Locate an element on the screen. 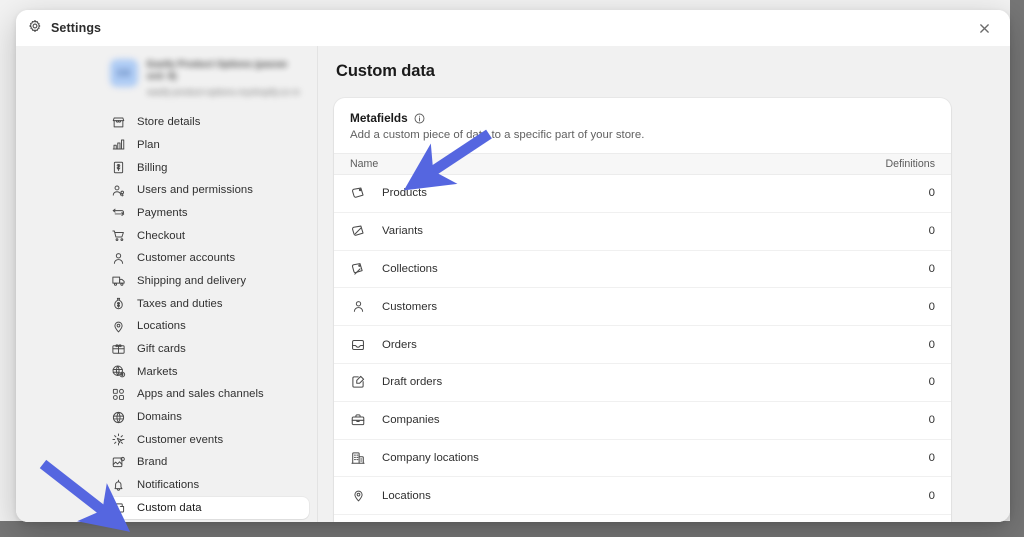 The height and width of the screenshot is (537, 1024). sidebar-item-notifications: Notifications is located at coordinates (206, 485).